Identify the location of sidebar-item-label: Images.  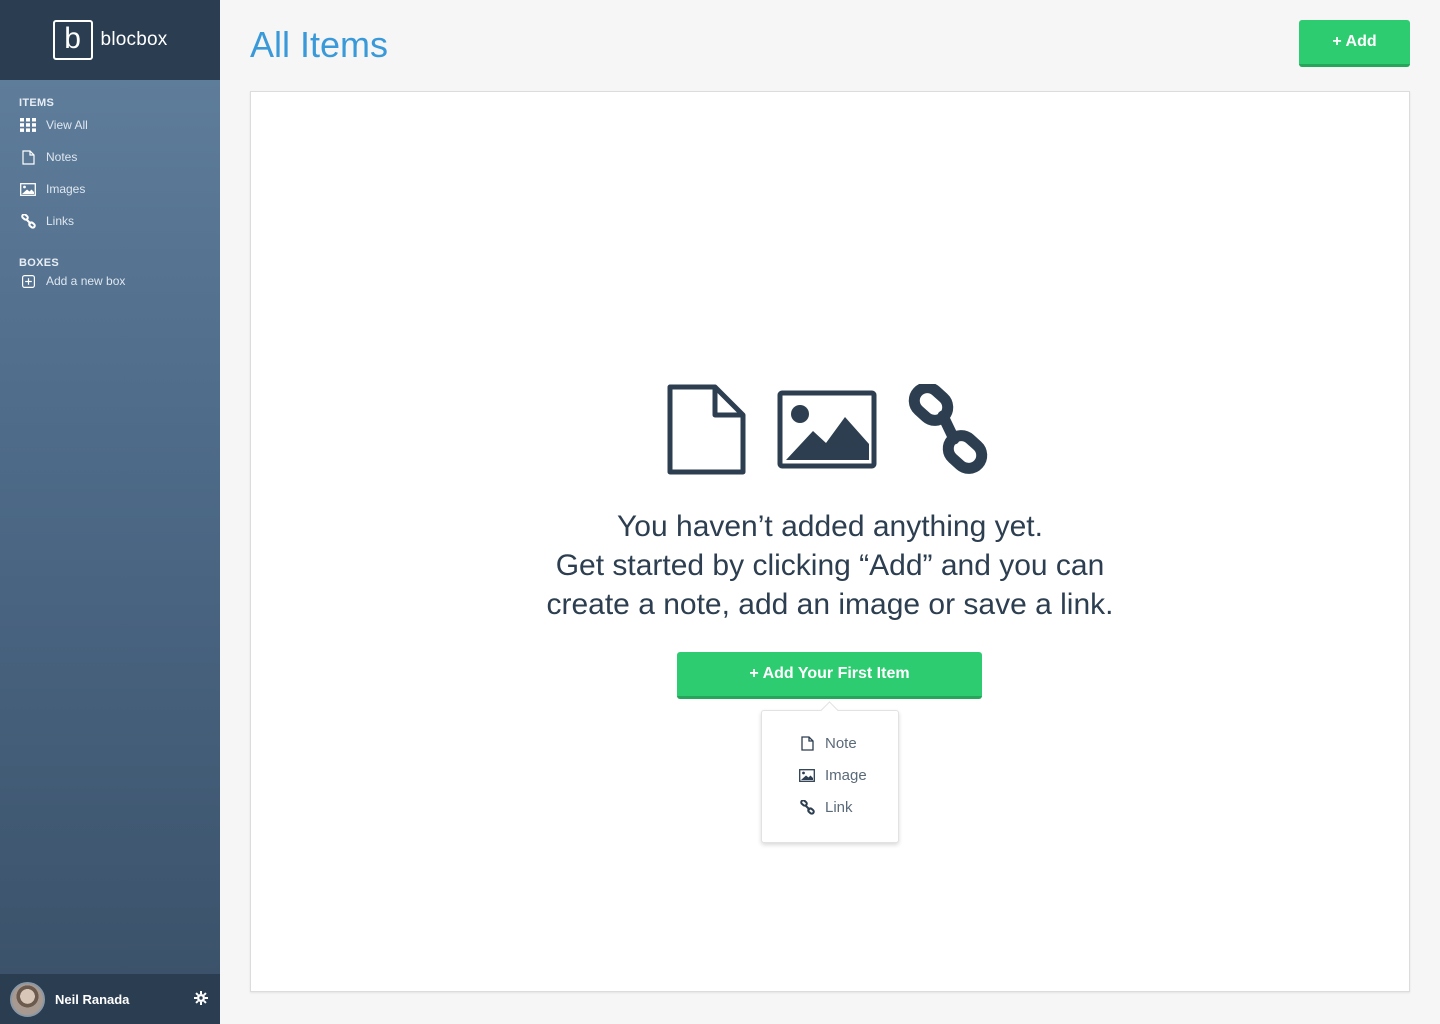
(66, 189).